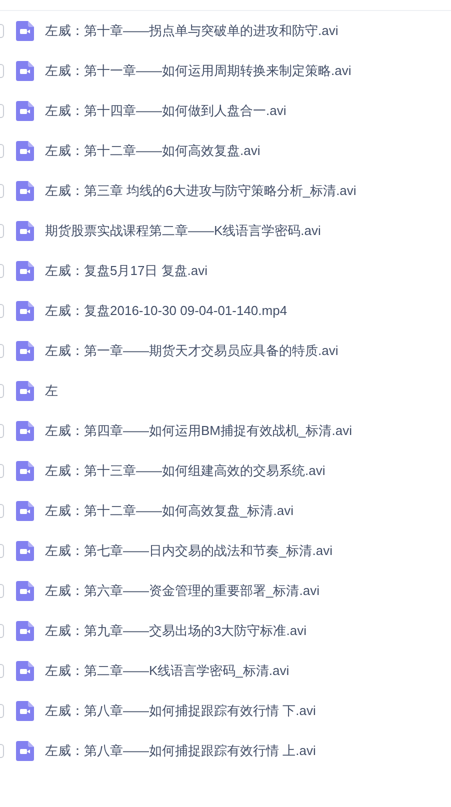  Describe the element at coordinates (165, 111) in the screenshot. I see `file-name: 左威：第十四章——如何做到人盘合一.avi` at that location.